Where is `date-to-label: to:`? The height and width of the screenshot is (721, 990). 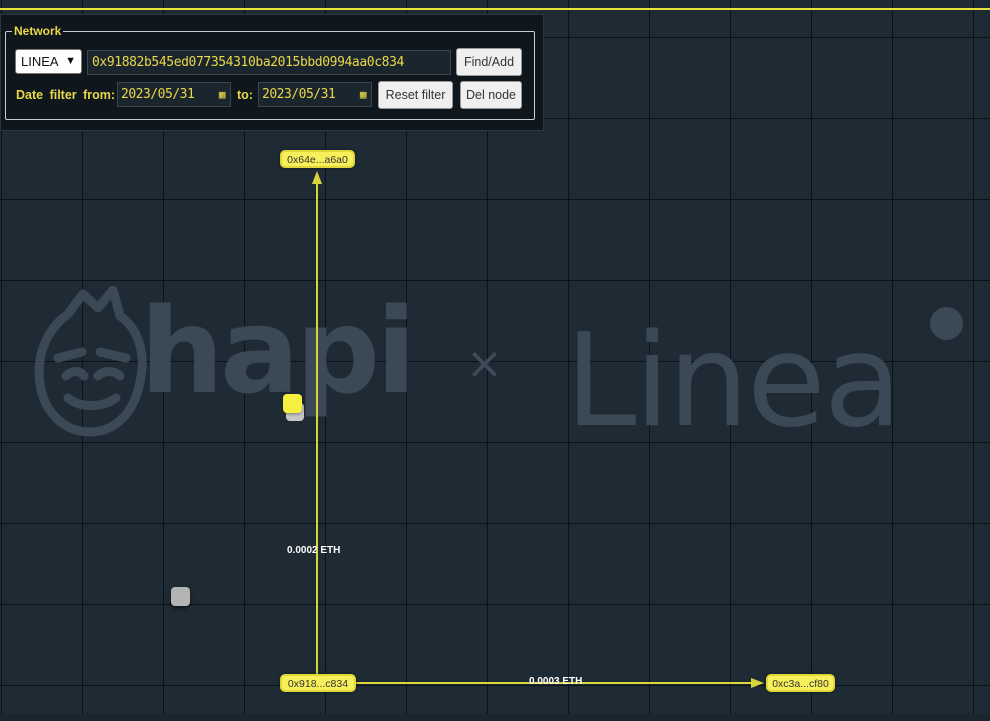 date-to-label: to: is located at coordinates (245, 95).